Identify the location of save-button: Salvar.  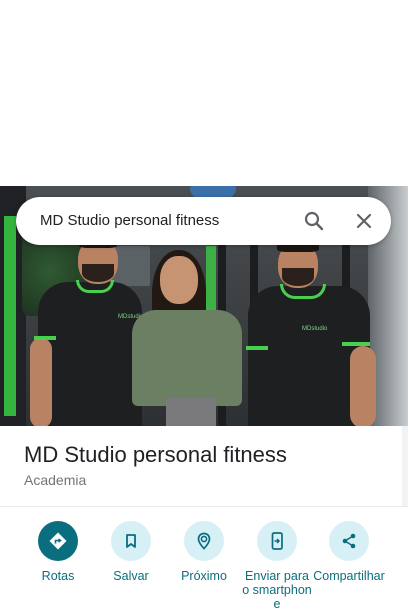
(131, 552).